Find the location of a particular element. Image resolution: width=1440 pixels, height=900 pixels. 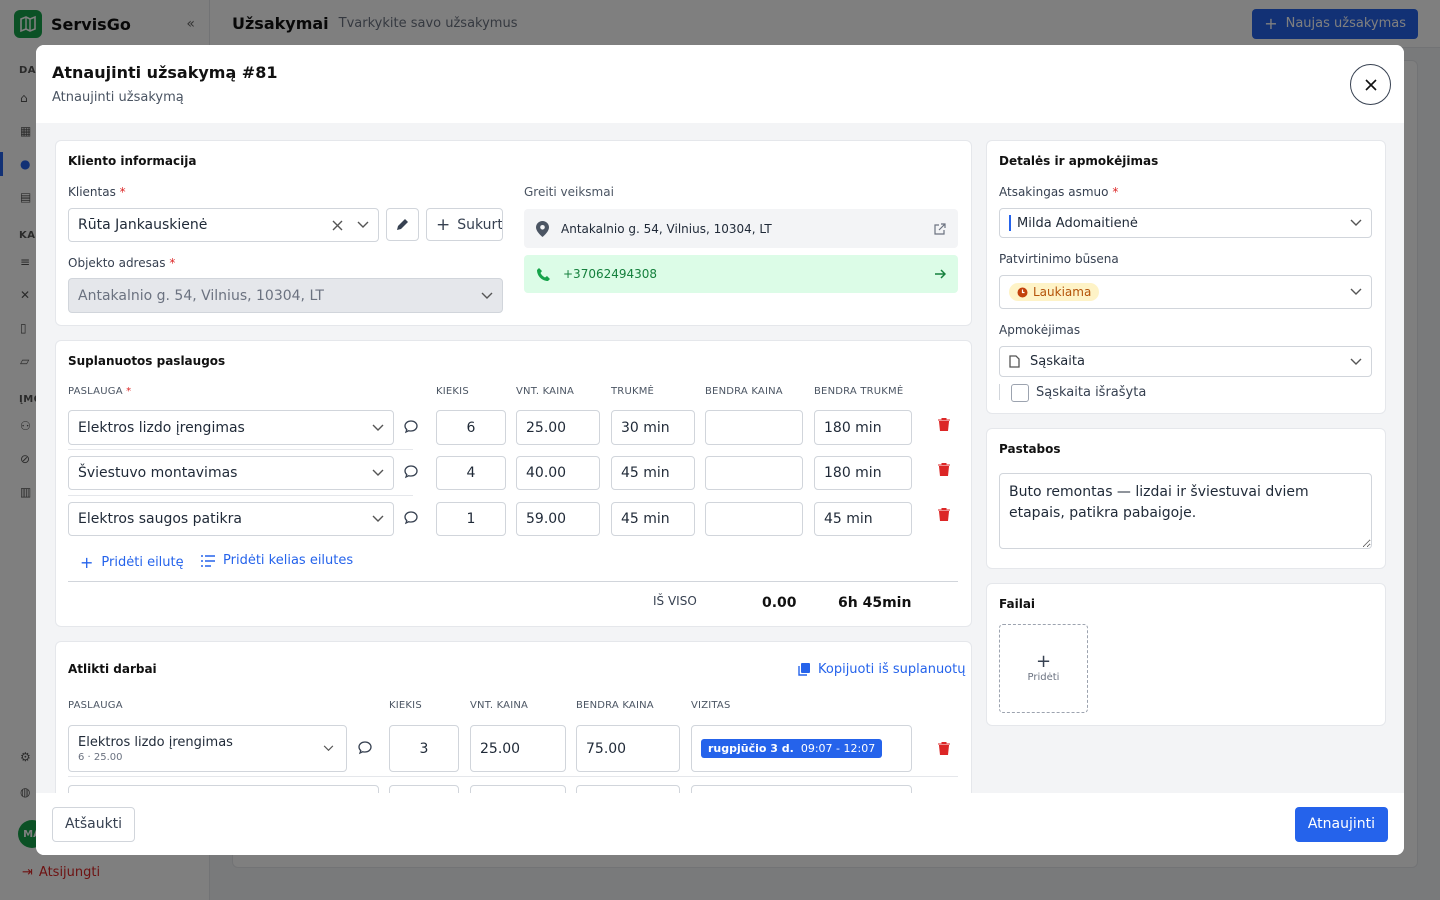

add-row-label: Pridėti eilutę is located at coordinates (142, 562).